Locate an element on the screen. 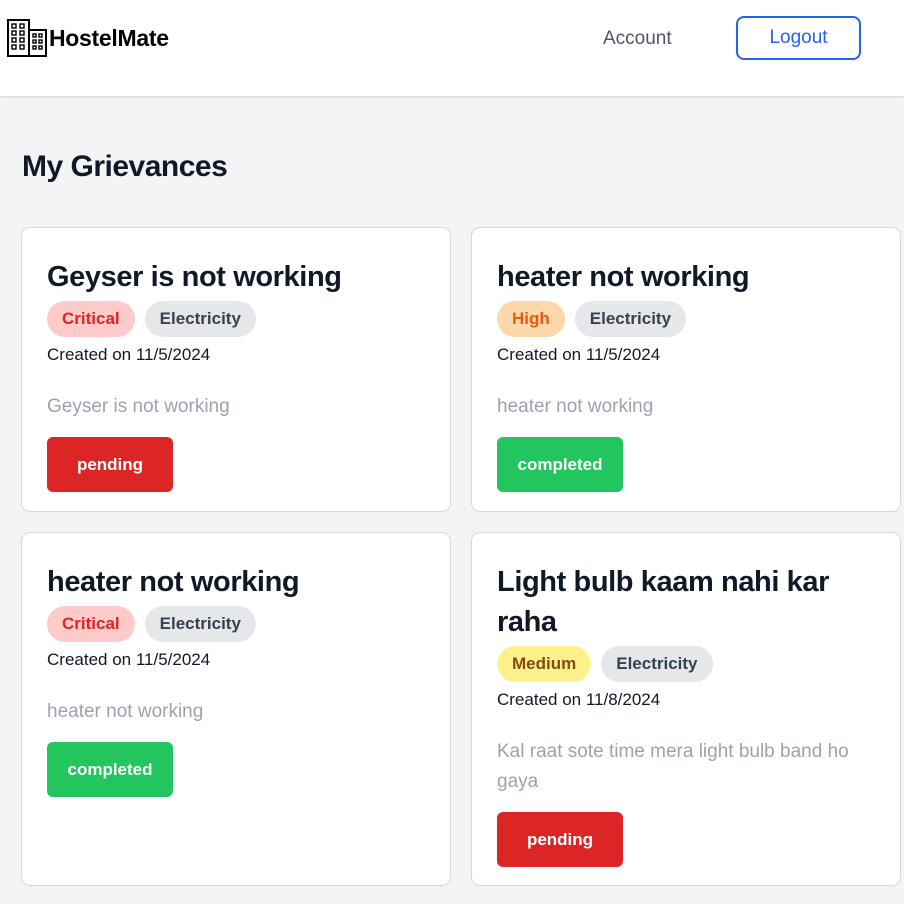 This screenshot has width=904, height=904. building-icon is located at coordinates (27, 38).